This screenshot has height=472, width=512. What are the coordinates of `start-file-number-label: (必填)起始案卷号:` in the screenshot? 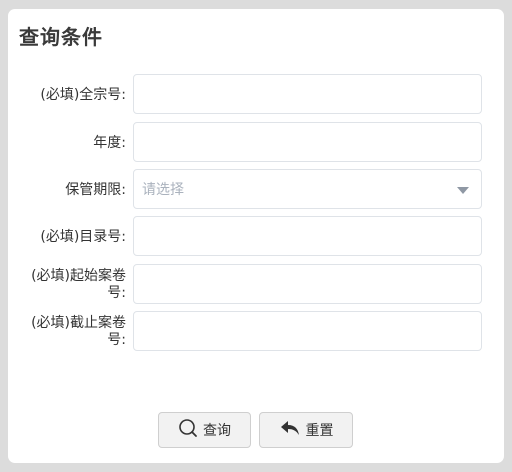 It's located at (78, 284).